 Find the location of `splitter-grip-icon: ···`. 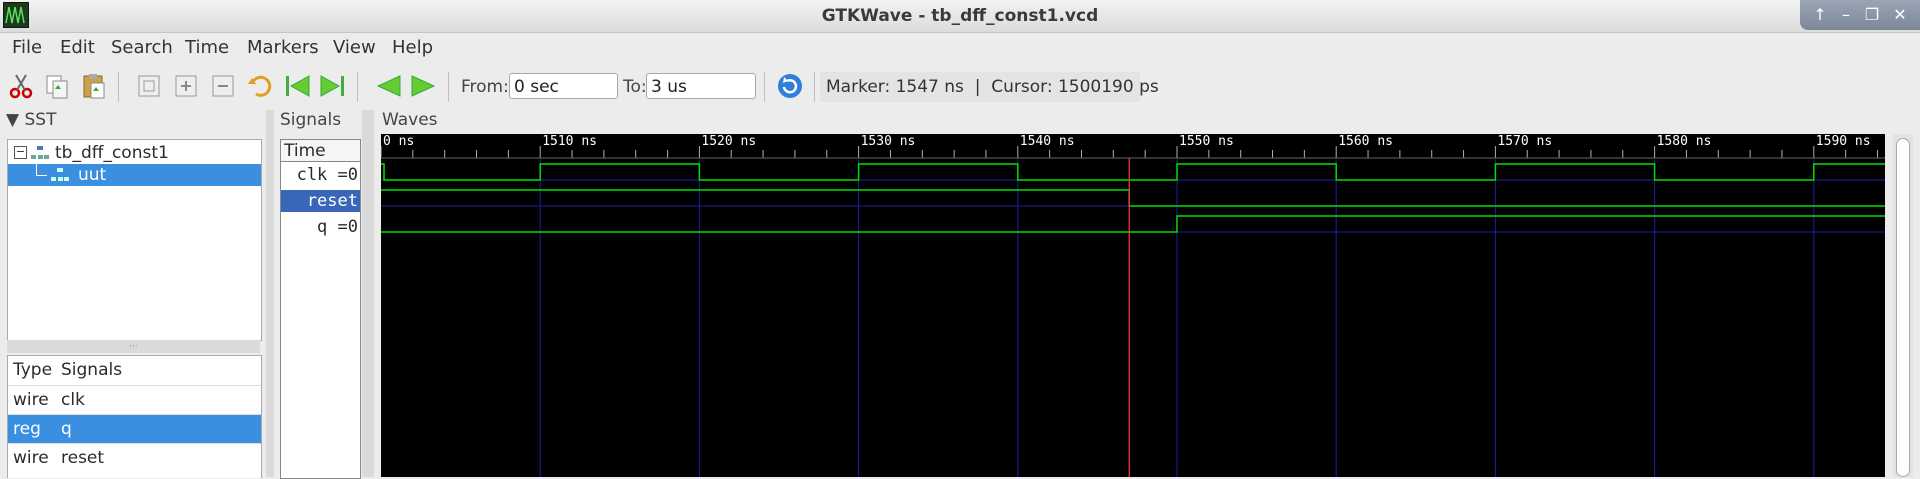

splitter-grip-icon: ··· is located at coordinates (133, 347).